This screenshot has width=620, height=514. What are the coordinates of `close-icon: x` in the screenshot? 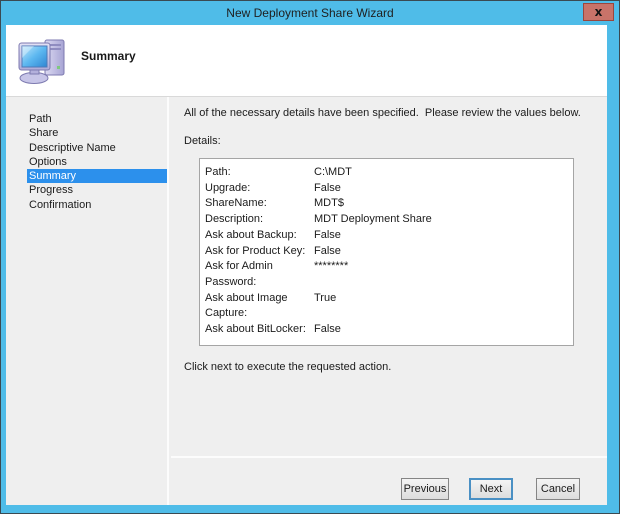 It's located at (598, 12).